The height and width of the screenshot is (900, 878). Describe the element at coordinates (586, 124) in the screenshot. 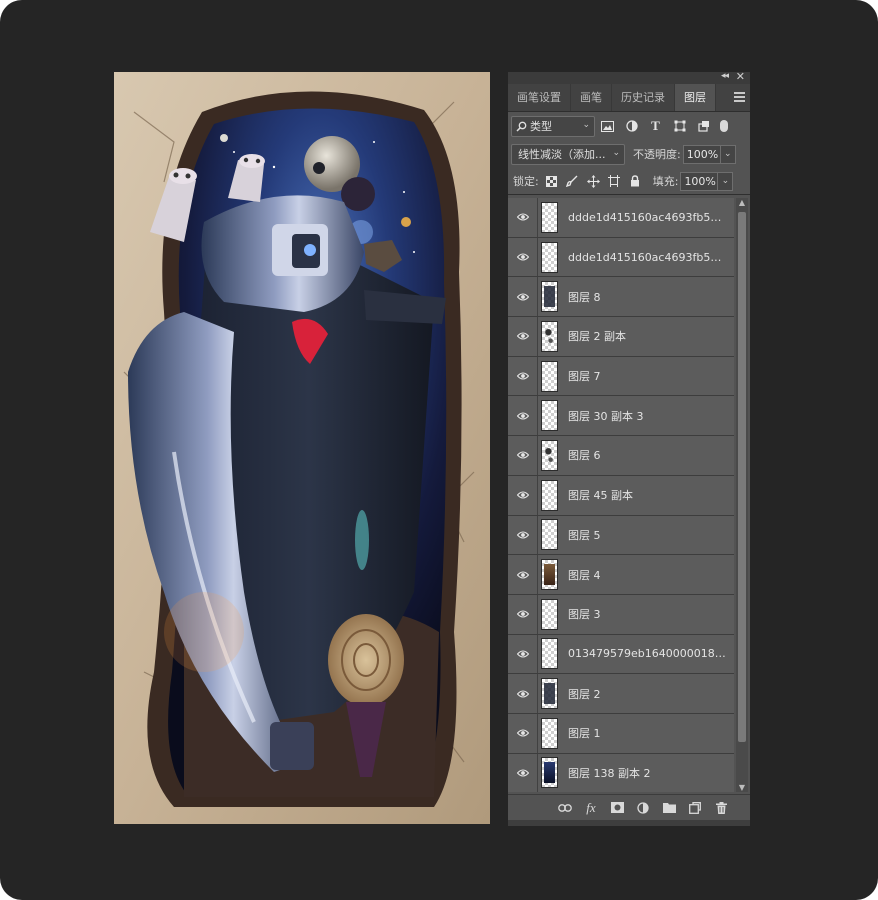

I see `chevron-down-icon: ⌄` at that location.